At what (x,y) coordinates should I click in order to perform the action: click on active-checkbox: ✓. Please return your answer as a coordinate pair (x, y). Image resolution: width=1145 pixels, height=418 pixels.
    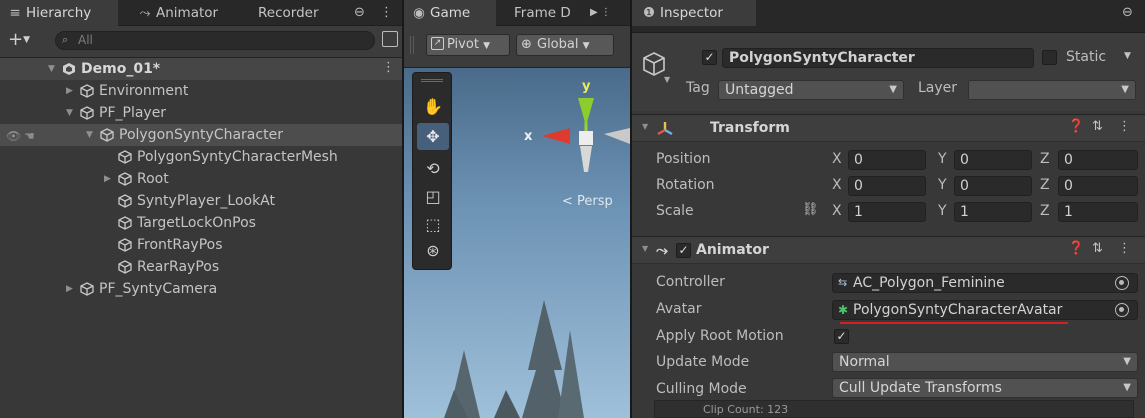
    Looking at the image, I should click on (709, 57).